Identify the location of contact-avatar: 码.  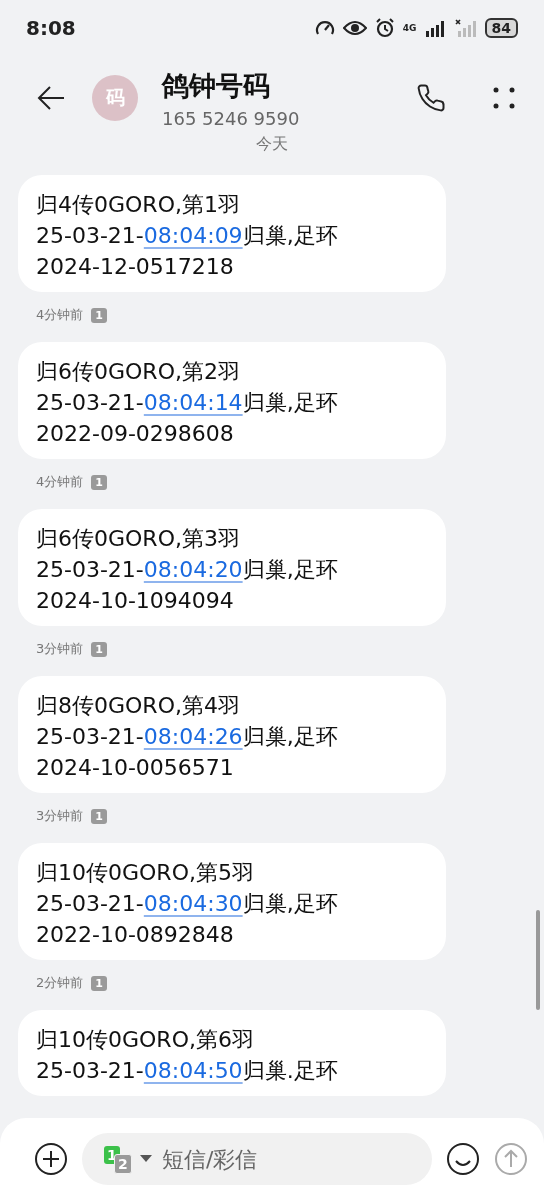
(115, 98).